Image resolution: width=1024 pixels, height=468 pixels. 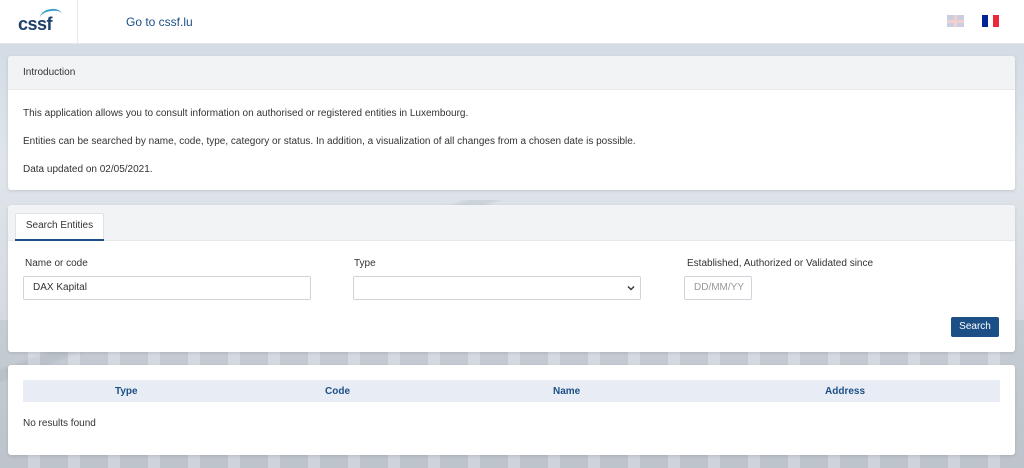 What do you see at coordinates (59, 423) in the screenshot?
I see `no-results-text: No results found` at bounding box center [59, 423].